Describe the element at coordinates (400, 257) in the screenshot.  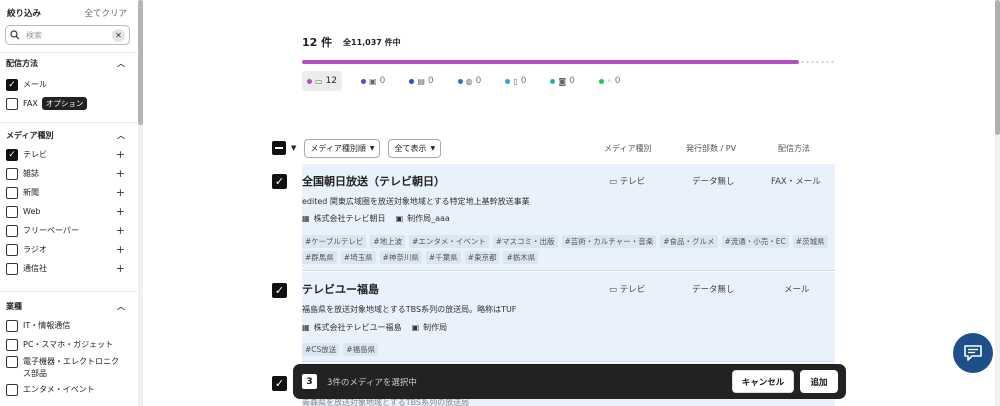
I see `tag: #神奈川県` at that location.